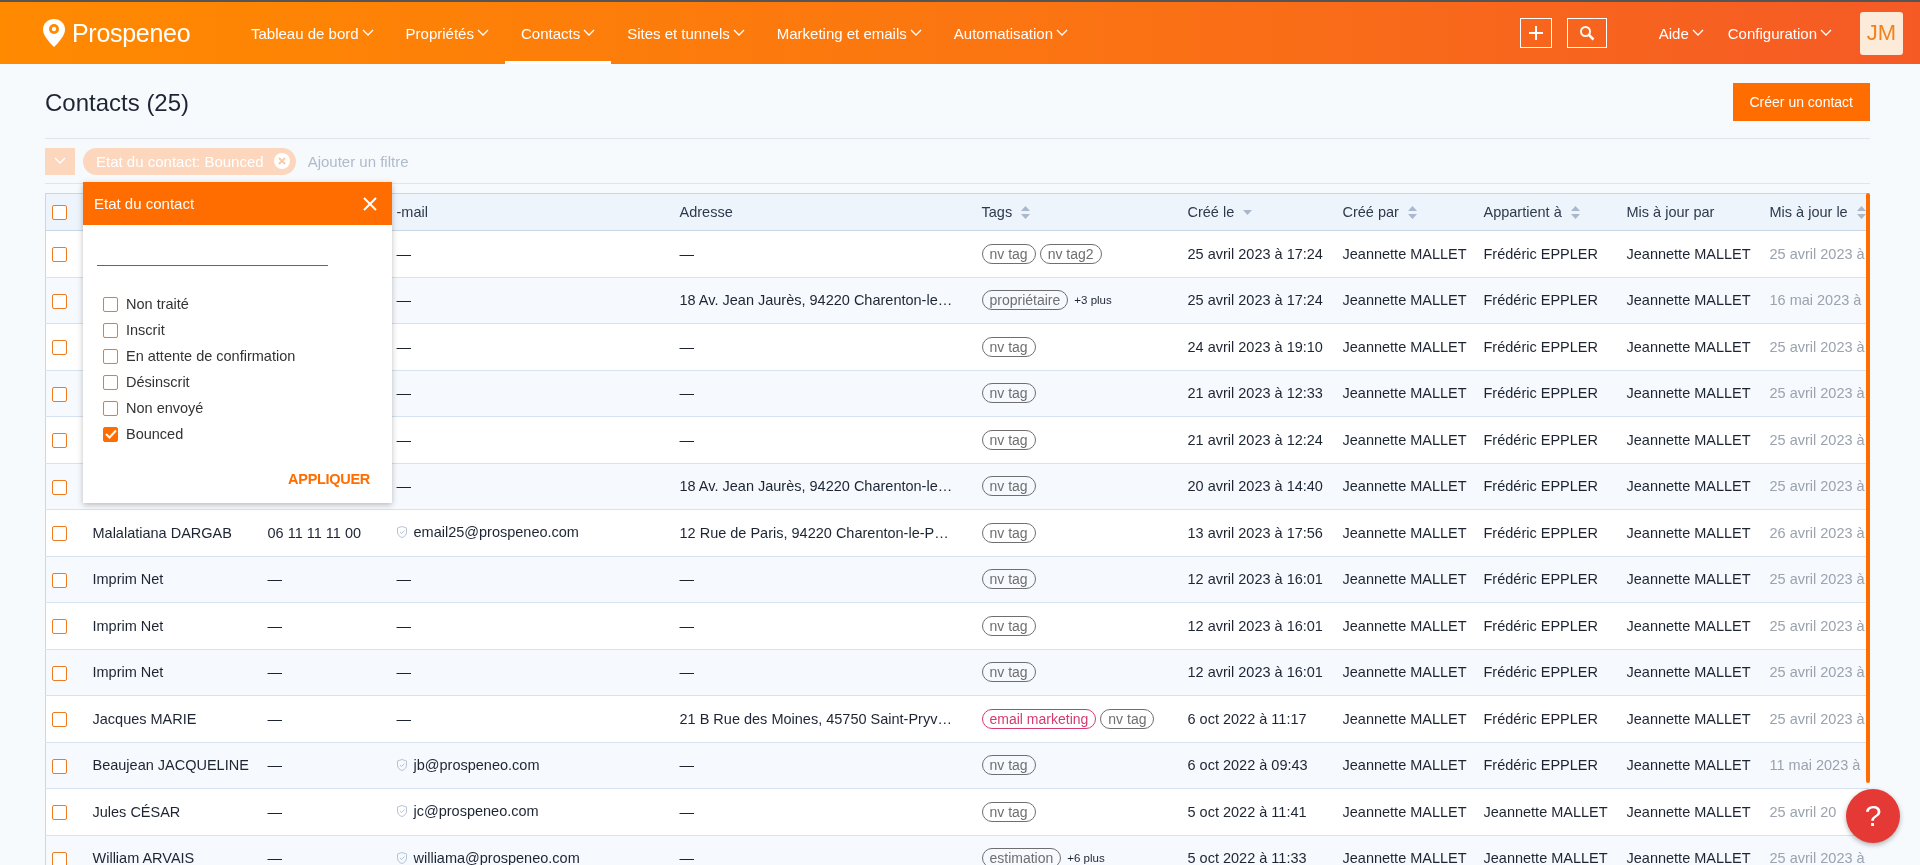  Describe the element at coordinates (412, 212) in the screenshot. I see `column-header: -mail` at that location.